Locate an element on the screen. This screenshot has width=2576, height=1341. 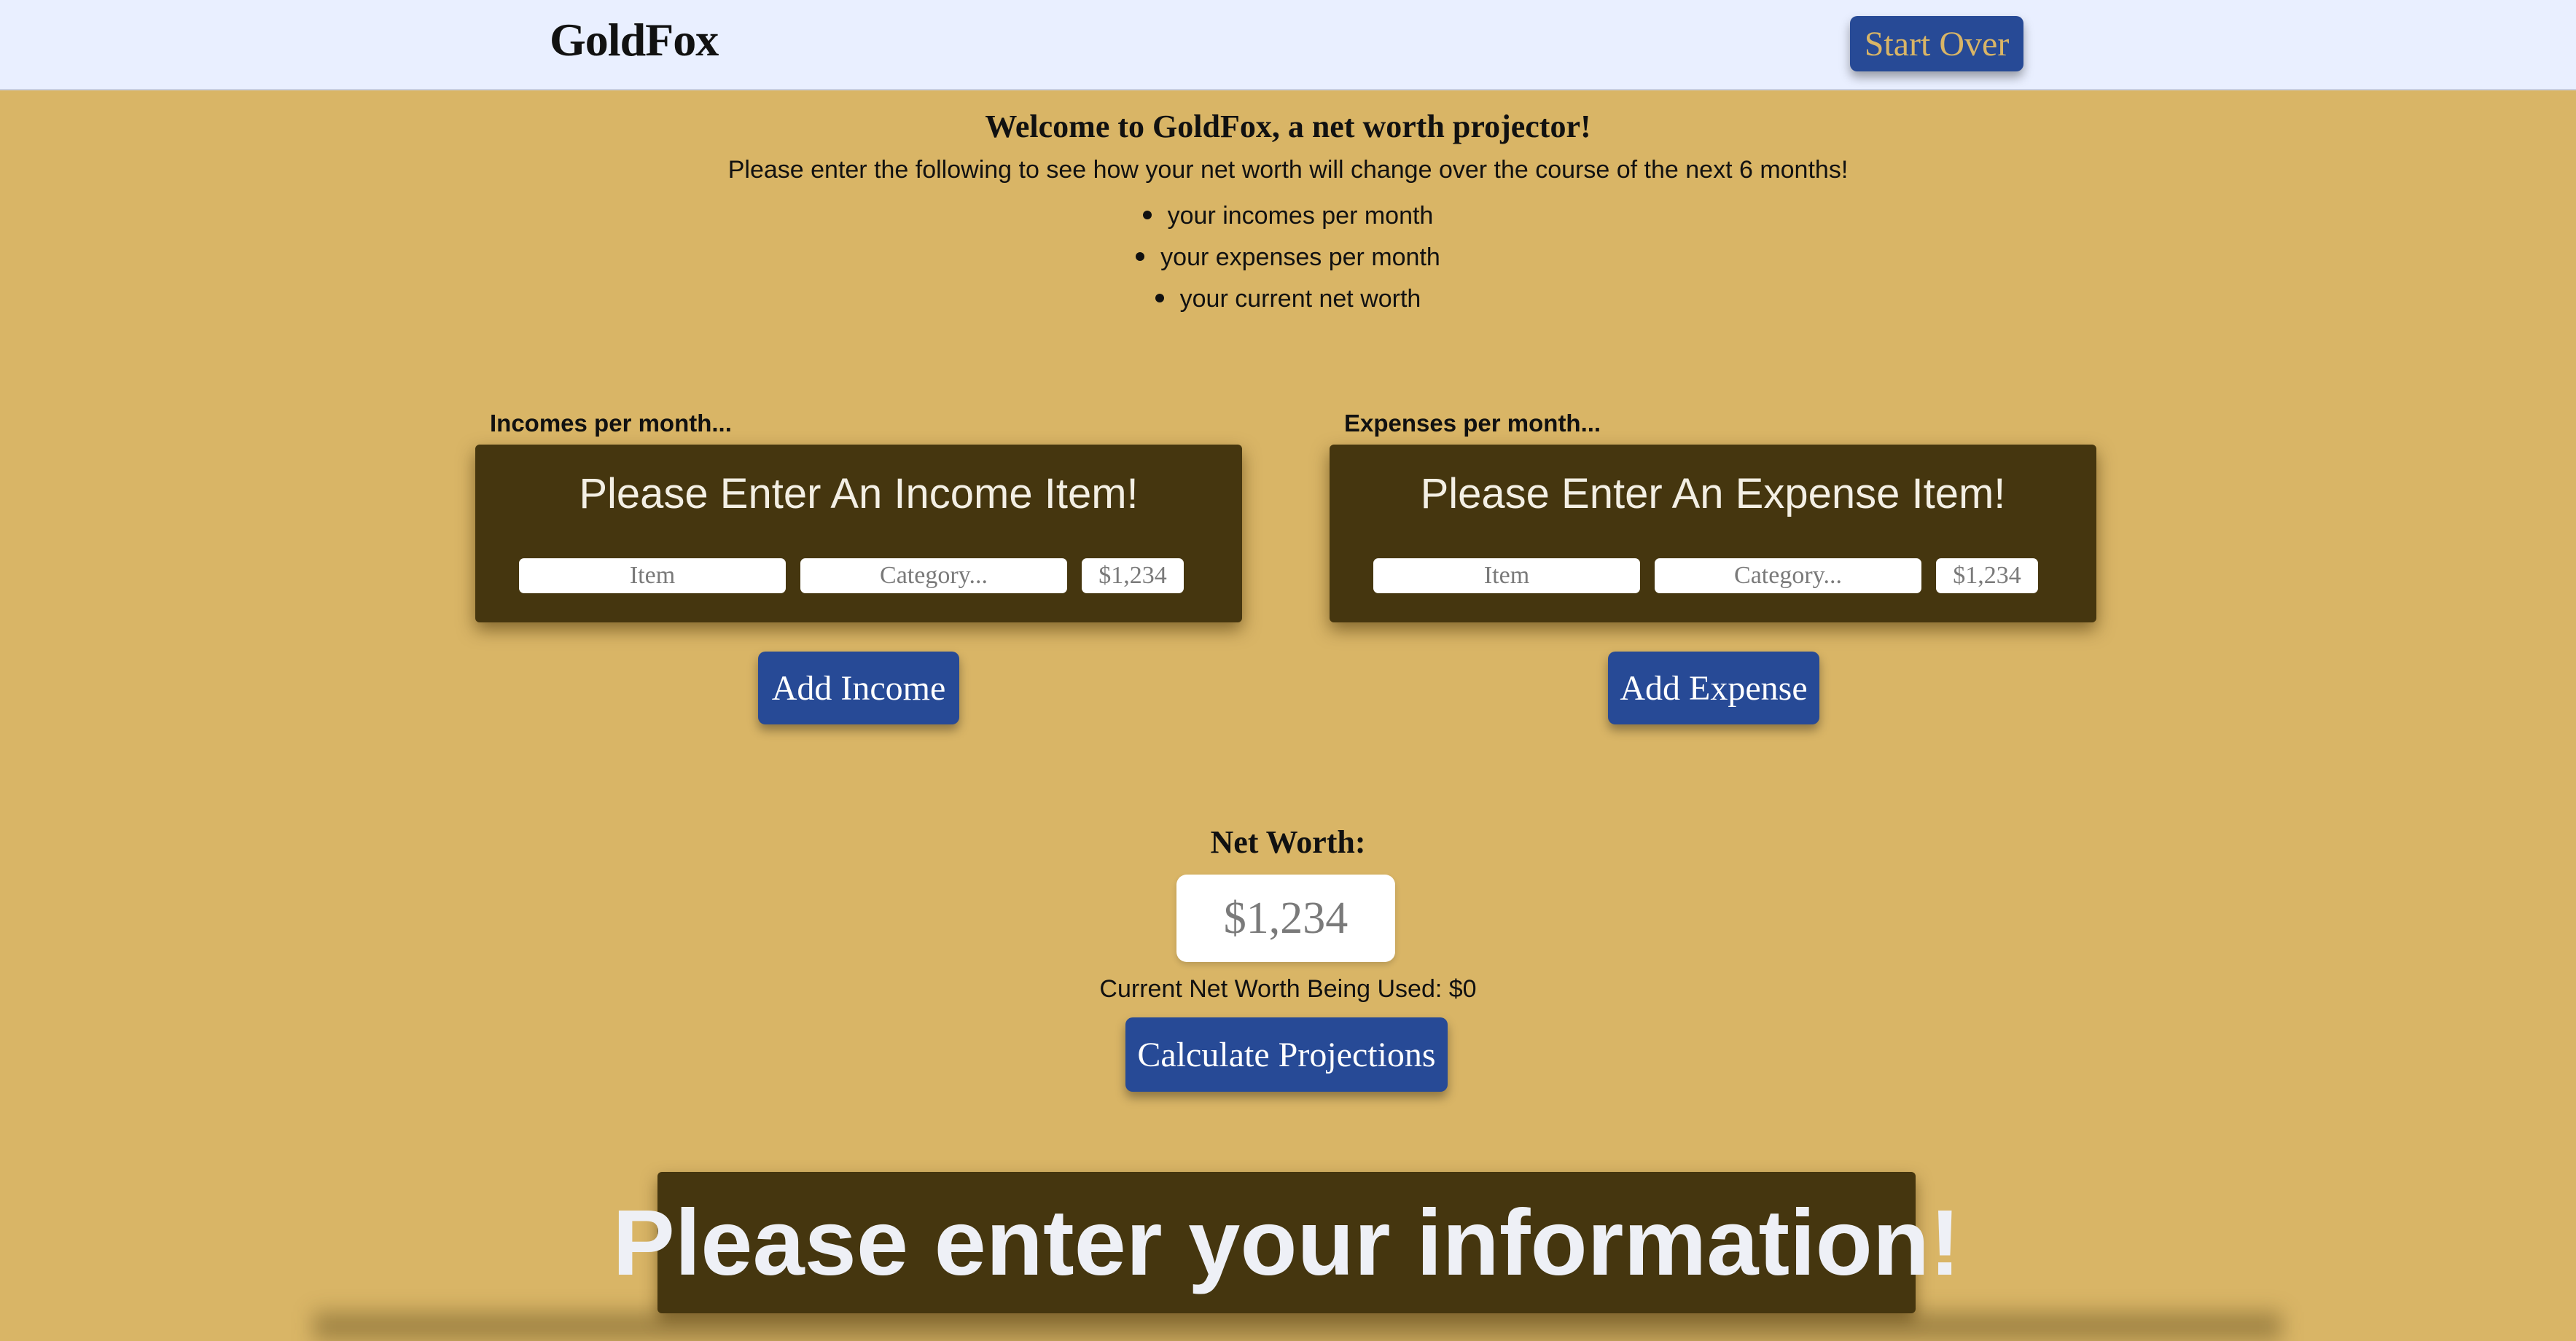
expense-amount-input is located at coordinates (1987, 575).